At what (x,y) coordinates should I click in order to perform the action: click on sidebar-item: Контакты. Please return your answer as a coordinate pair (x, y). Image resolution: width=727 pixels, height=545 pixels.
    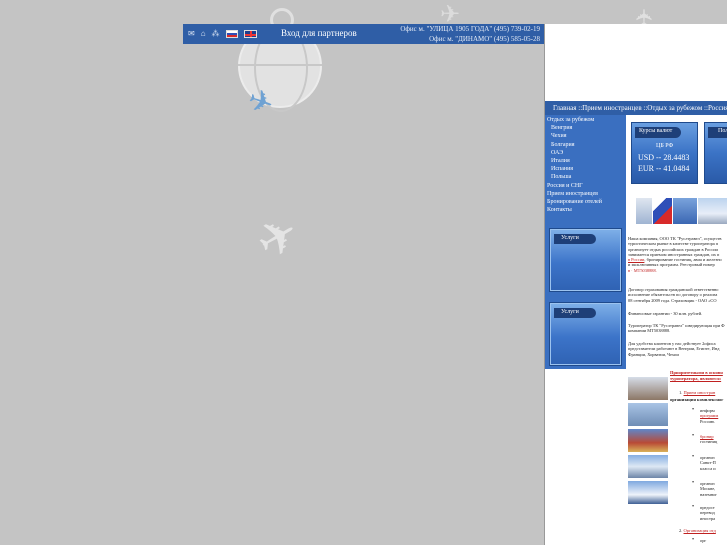
    Looking at the image, I should click on (585, 210).